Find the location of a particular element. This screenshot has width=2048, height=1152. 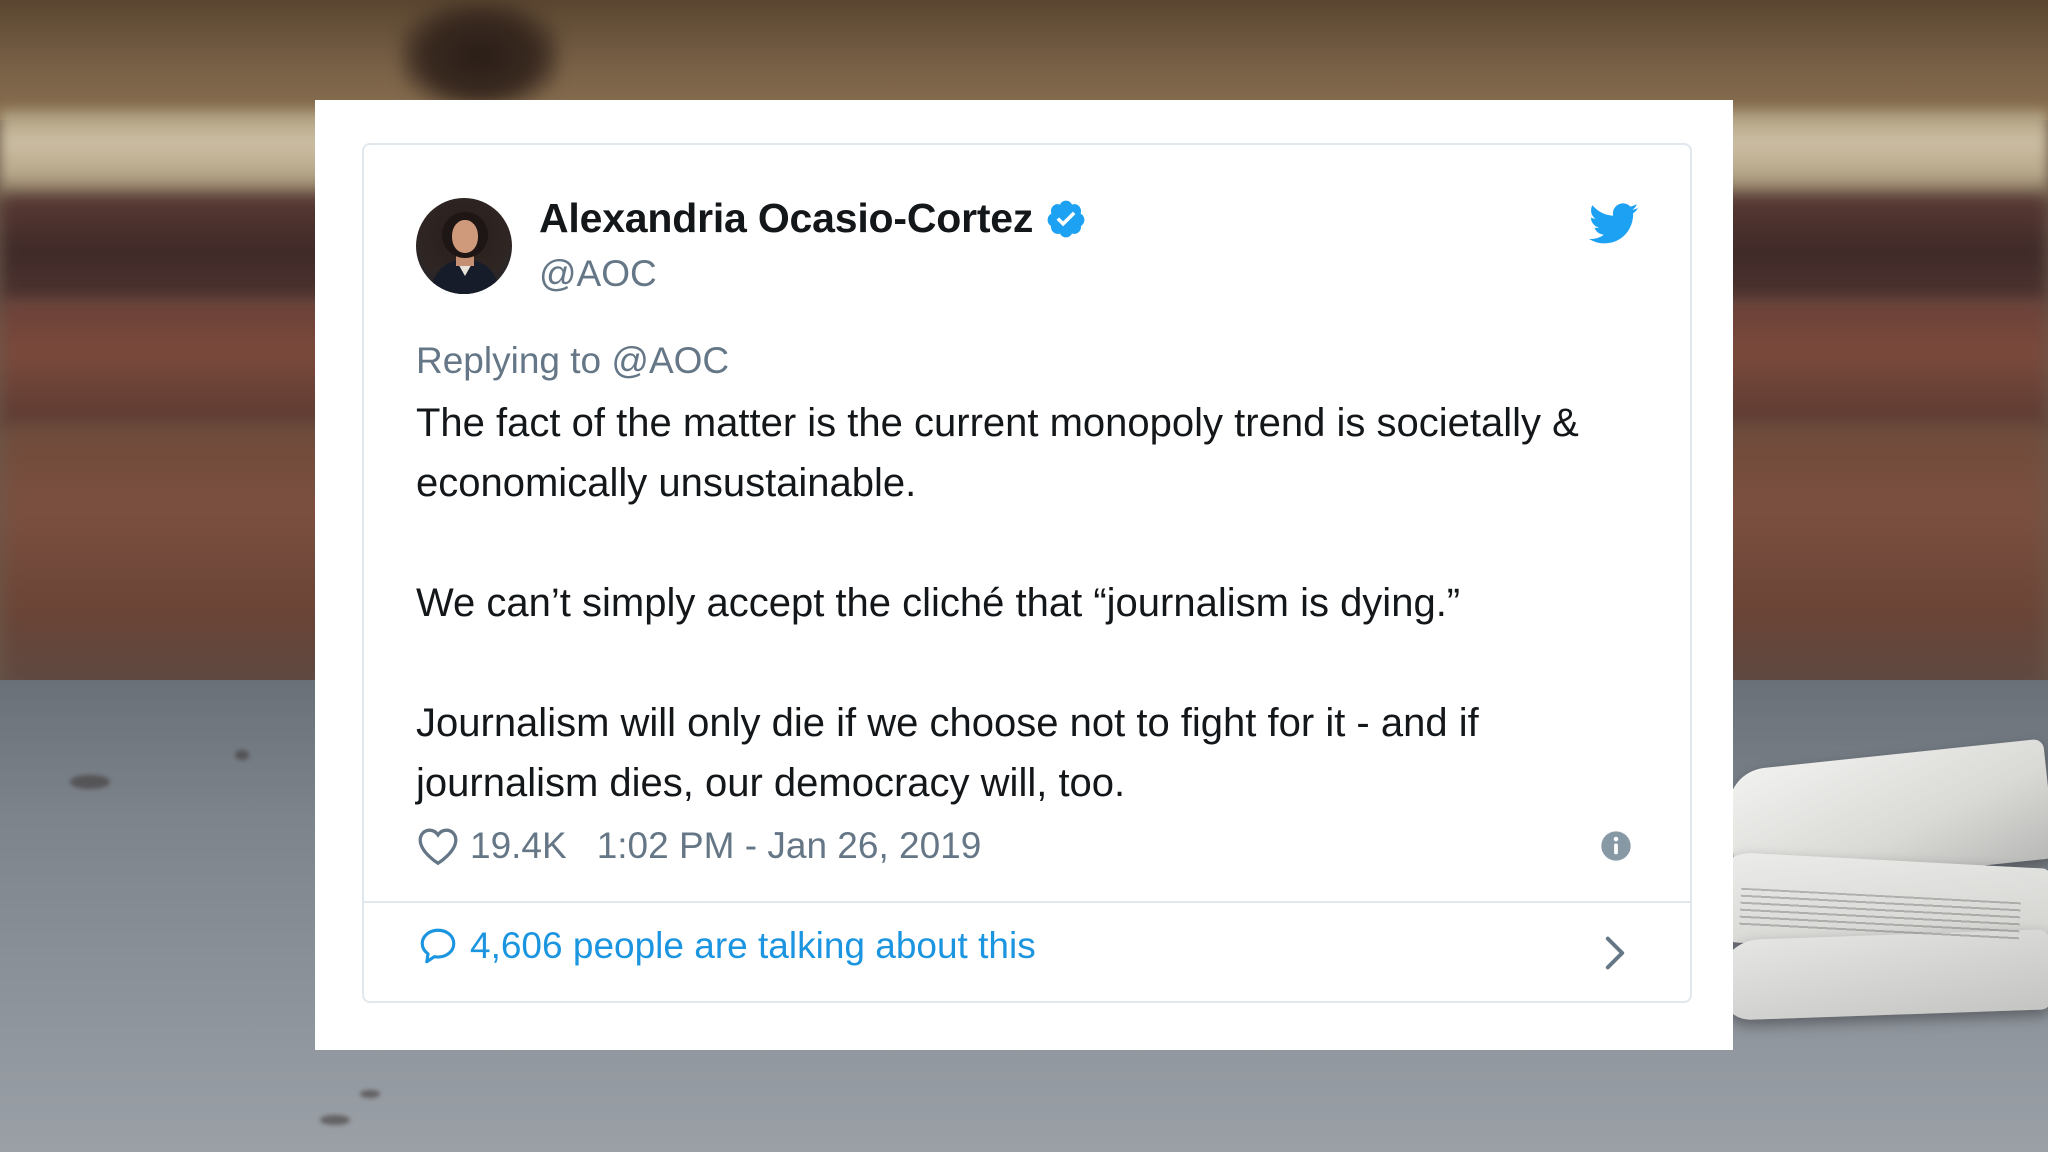

bg-figure-shadow is located at coordinates (480, 55).